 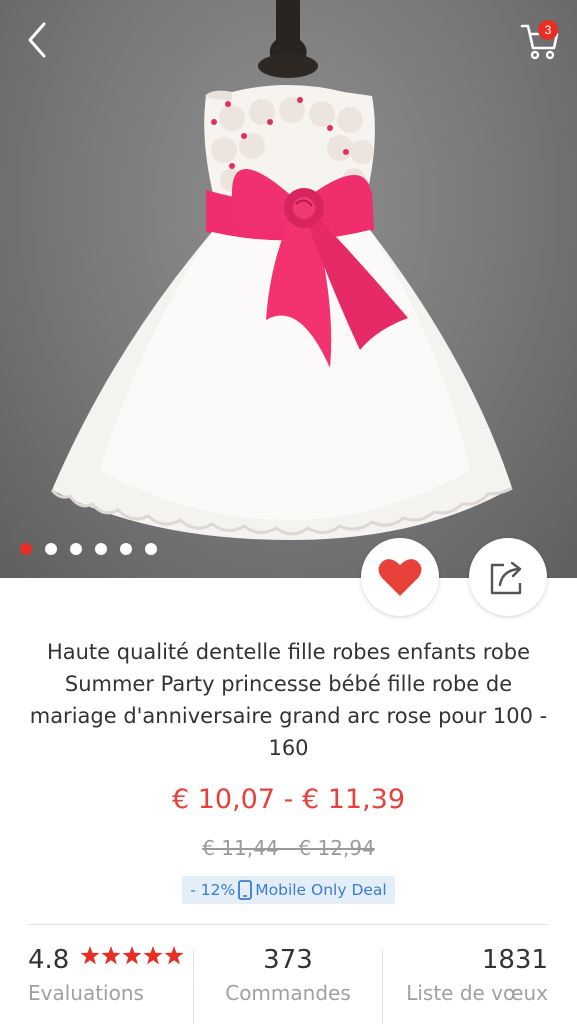 I want to click on wishlist-button, so click(x=400, y=577).